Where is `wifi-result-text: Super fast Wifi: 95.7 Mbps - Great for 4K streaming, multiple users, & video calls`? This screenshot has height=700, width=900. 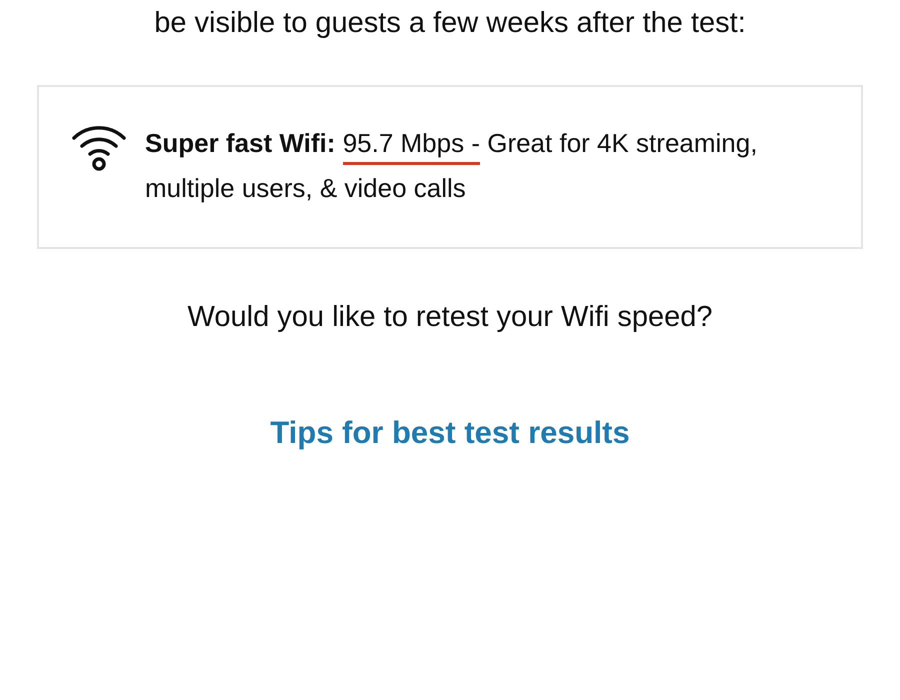
wifi-result-text: Super fast Wifi: 95.7 Mbps - Great for 4K streaming, multiple users, & video calls is located at coordinates (451, 166).